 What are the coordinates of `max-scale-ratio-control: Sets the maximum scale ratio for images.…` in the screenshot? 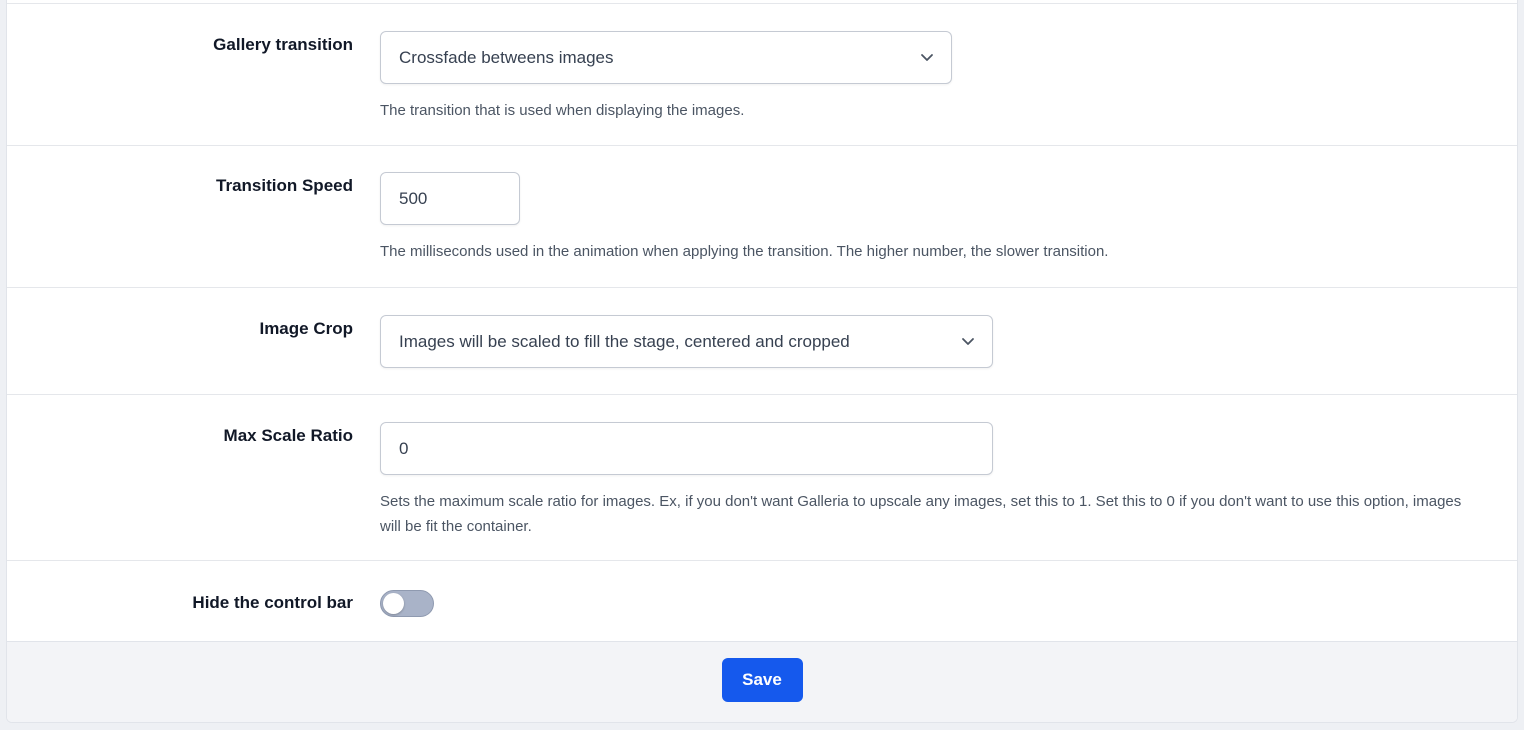 It's located at (925, 480).